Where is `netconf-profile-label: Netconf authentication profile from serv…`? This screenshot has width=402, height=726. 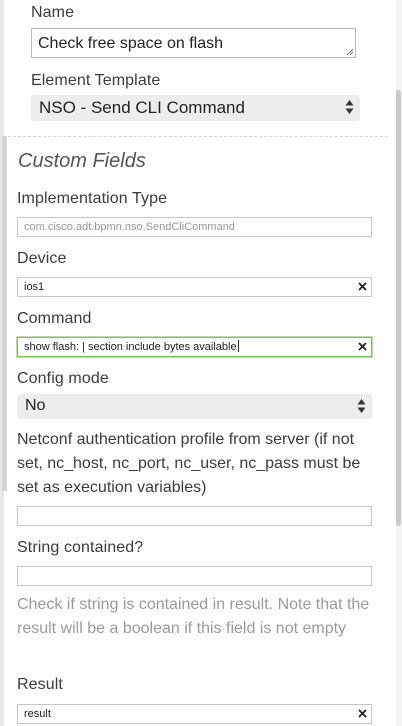
netconf-profile-label: Netconf authentication profile from serv… is located at coordinates (189, 463).